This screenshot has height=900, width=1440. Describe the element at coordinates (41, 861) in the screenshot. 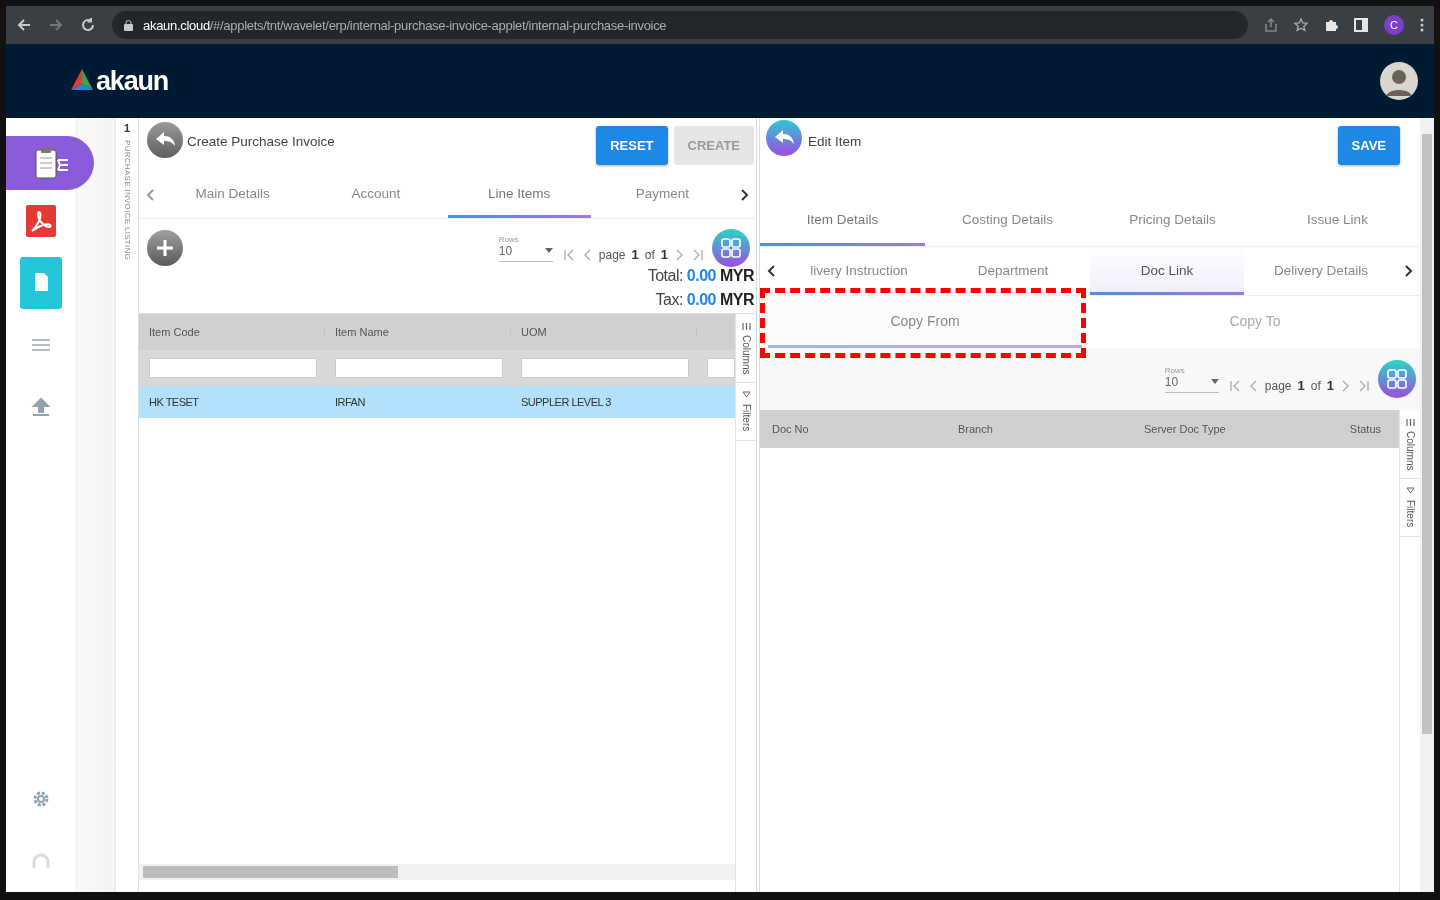

I see `headset-icon` at that location.